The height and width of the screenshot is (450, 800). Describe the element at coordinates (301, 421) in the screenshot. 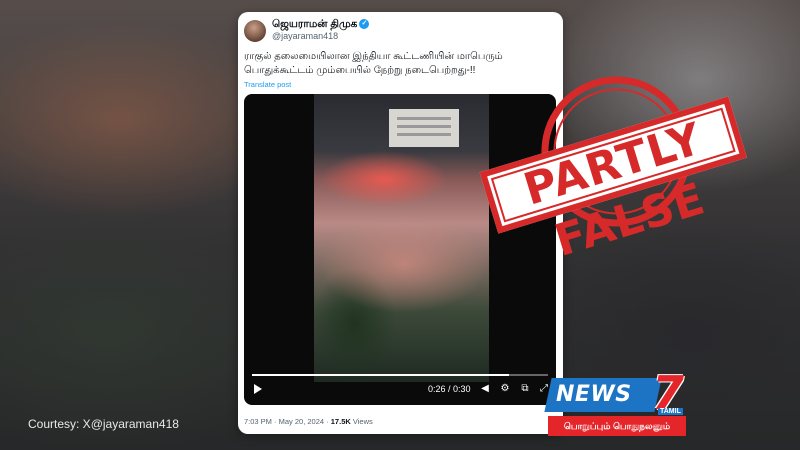

I see `post-date: May 20, 2024` at that location.